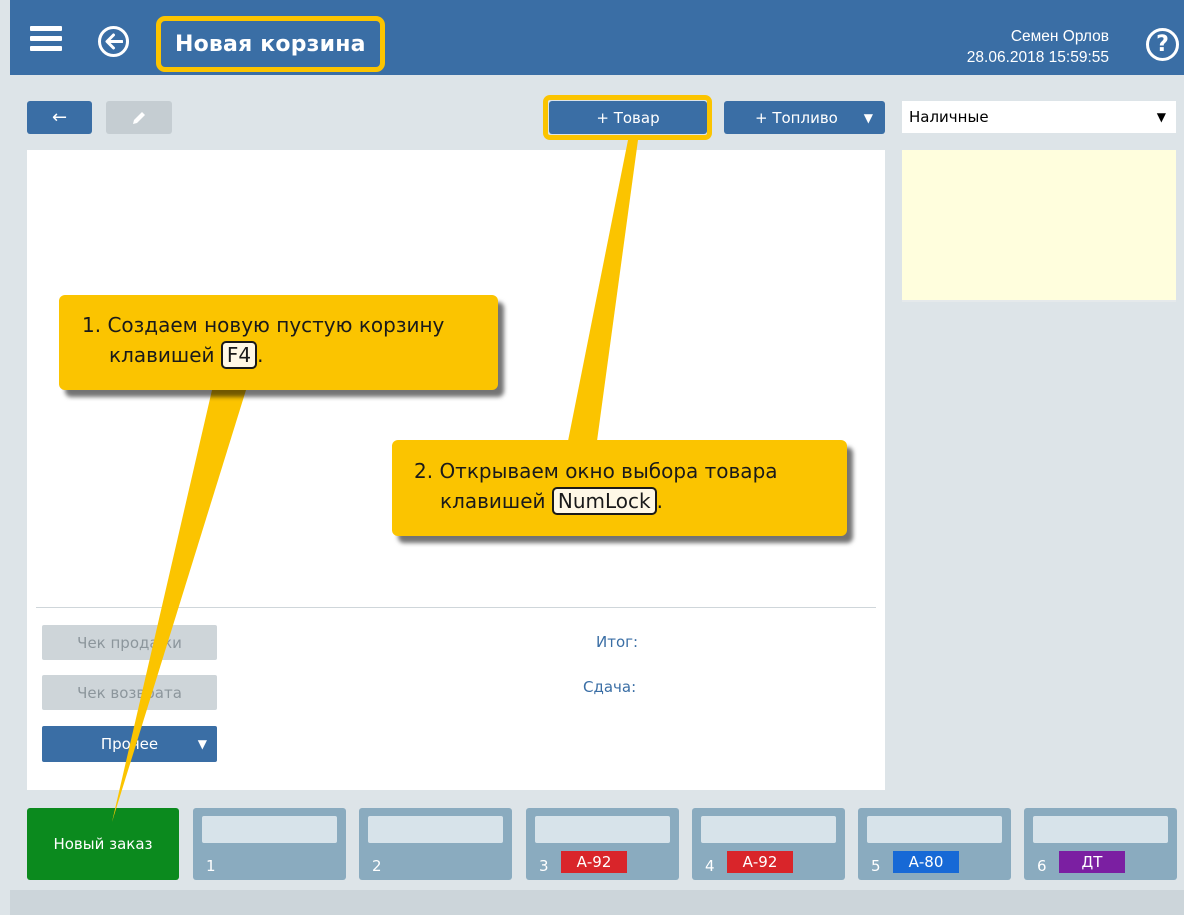 This screenshot has height=915, width=1184. What do you see at coordinates (596, 471) in the screenshot?
I see `hint-callout-2-text: 2. Открываем окно выбора товара` at bounding box center [596, 471].